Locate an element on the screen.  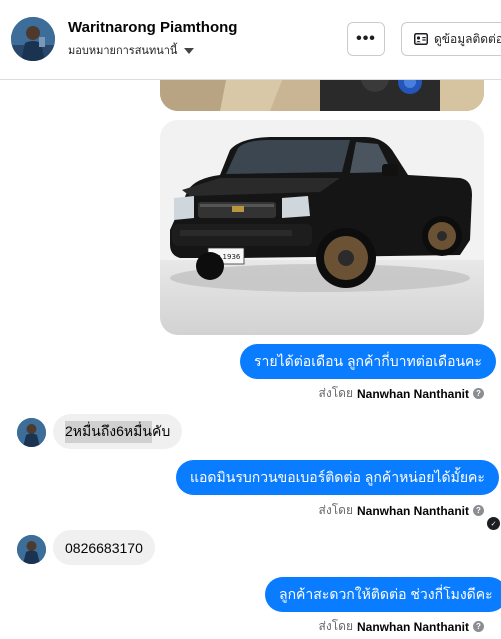
image-attachment is located at coordinates (322, 95).